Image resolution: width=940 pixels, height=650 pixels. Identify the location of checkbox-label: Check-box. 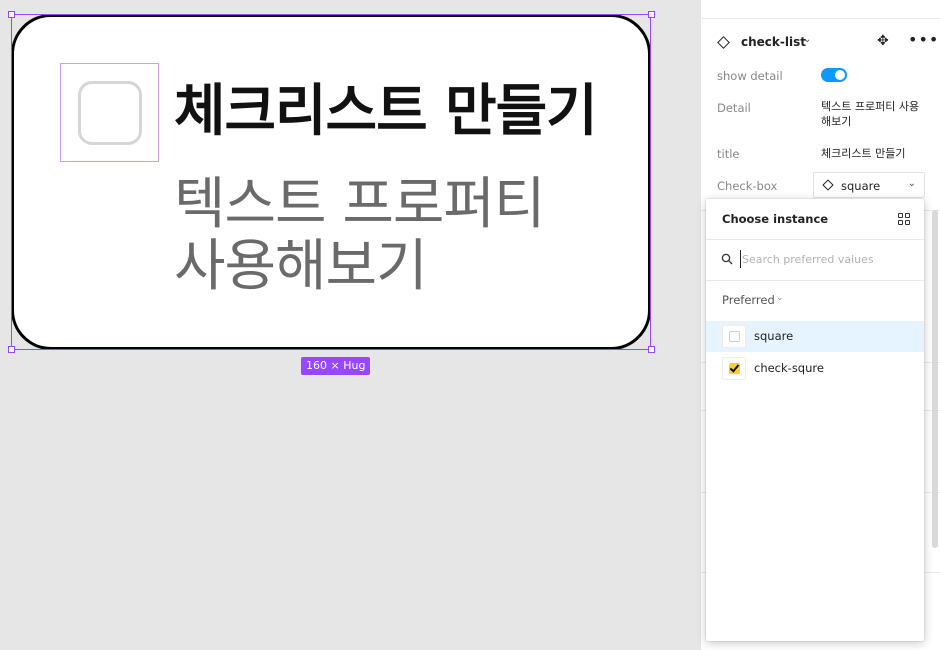
(747, 186).